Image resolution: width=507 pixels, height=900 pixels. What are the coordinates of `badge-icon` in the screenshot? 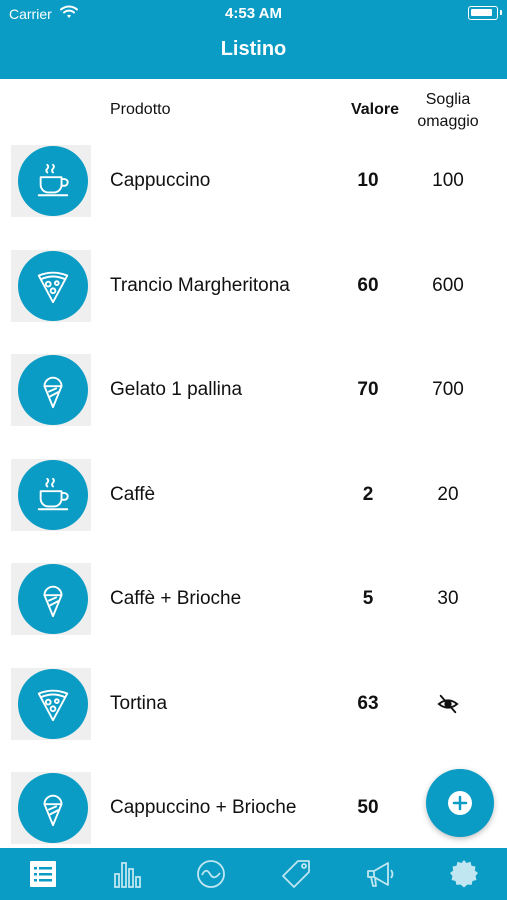 It's located at (464, 874).